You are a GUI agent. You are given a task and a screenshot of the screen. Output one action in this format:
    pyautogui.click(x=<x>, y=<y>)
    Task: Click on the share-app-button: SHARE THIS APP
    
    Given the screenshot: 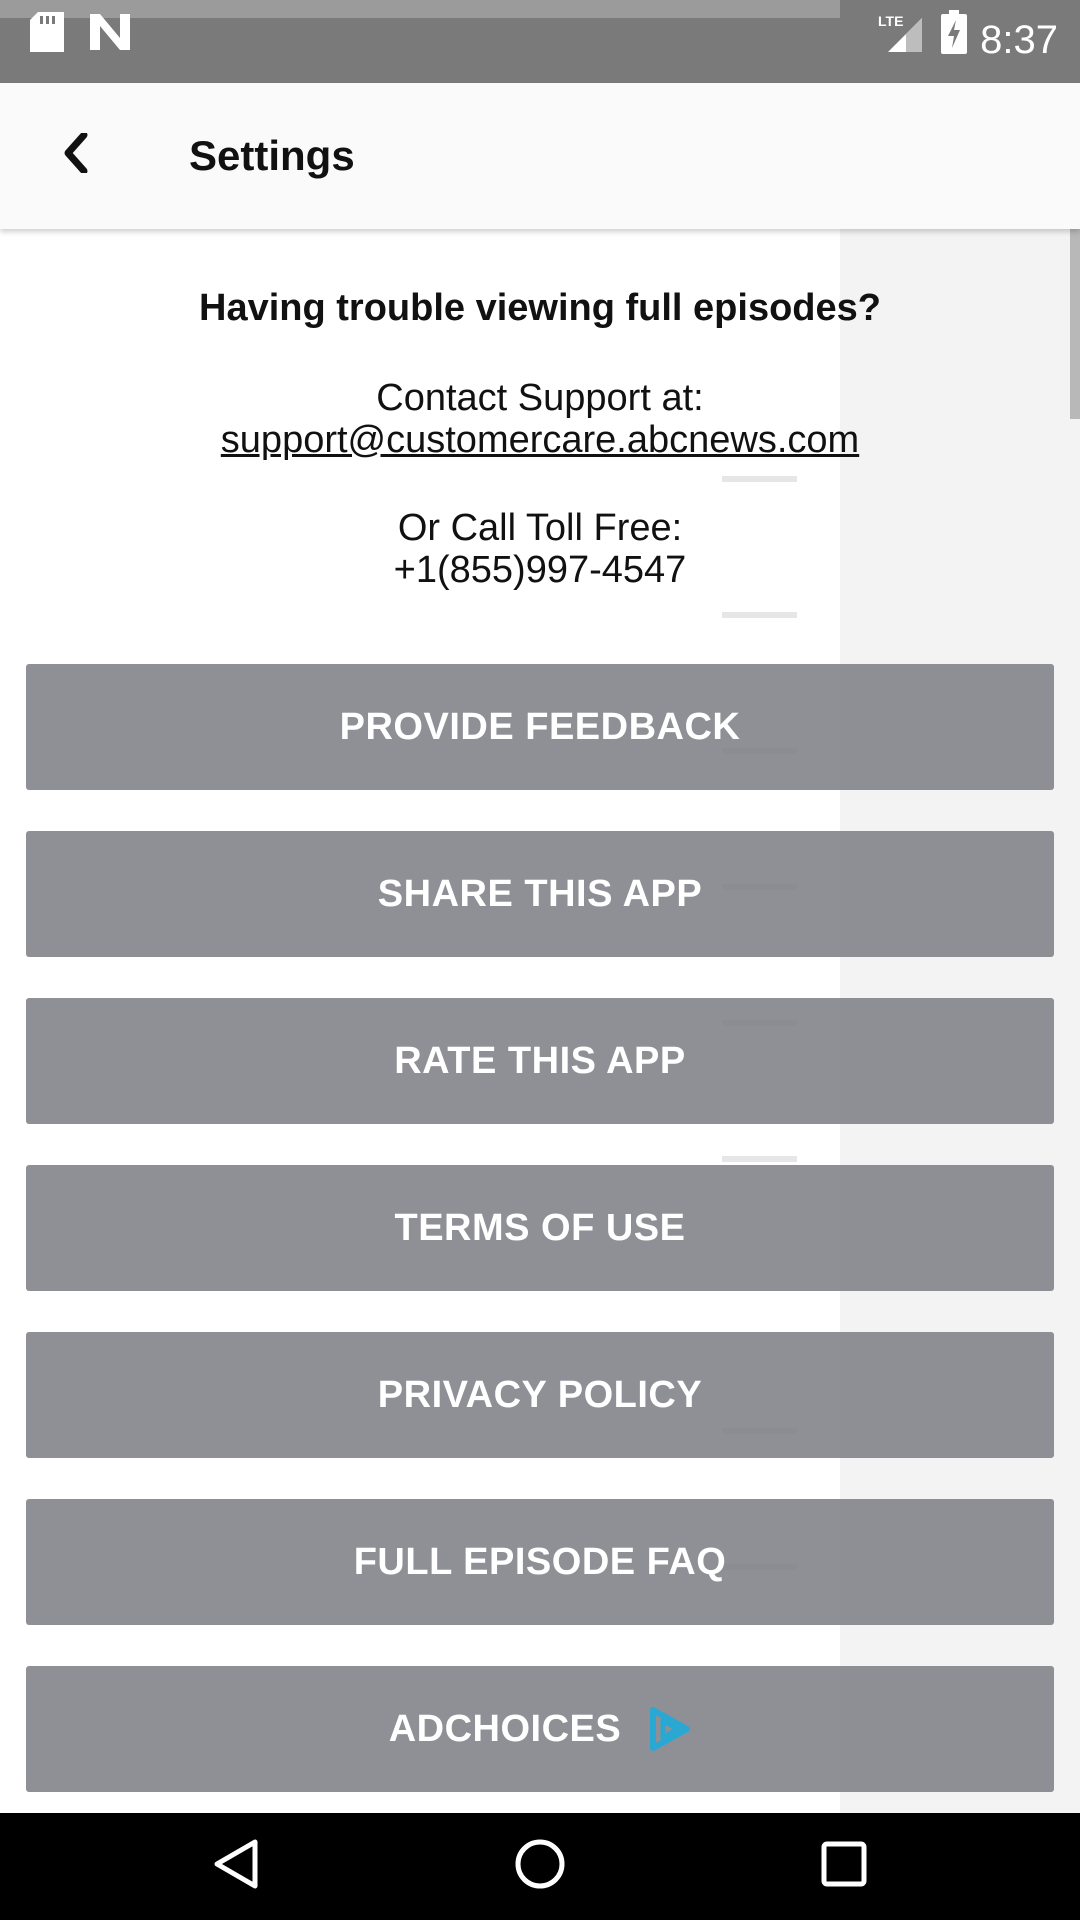 What is the action you would take?
    pyautogui.click(x=540, y=894)
    